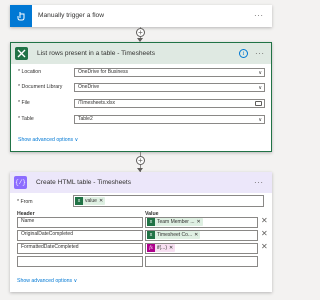 The width and height of the screenshot is (320, 300). I want to click on from-token: x value ✕, so click(90, 201).